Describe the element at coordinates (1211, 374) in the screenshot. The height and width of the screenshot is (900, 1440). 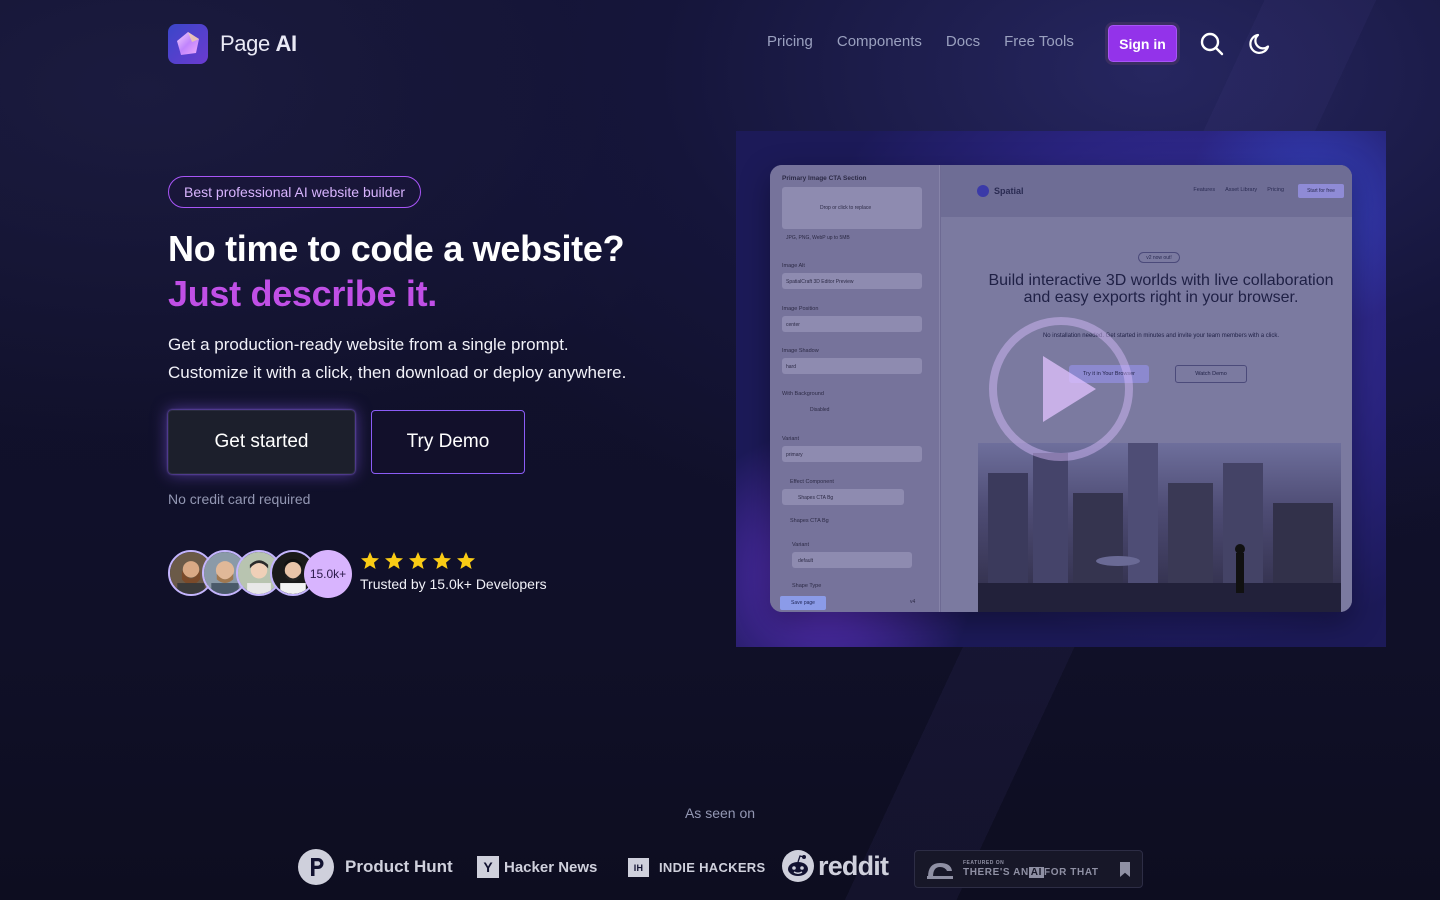
I see `site-button-secondary: Watch Demo` at that location.